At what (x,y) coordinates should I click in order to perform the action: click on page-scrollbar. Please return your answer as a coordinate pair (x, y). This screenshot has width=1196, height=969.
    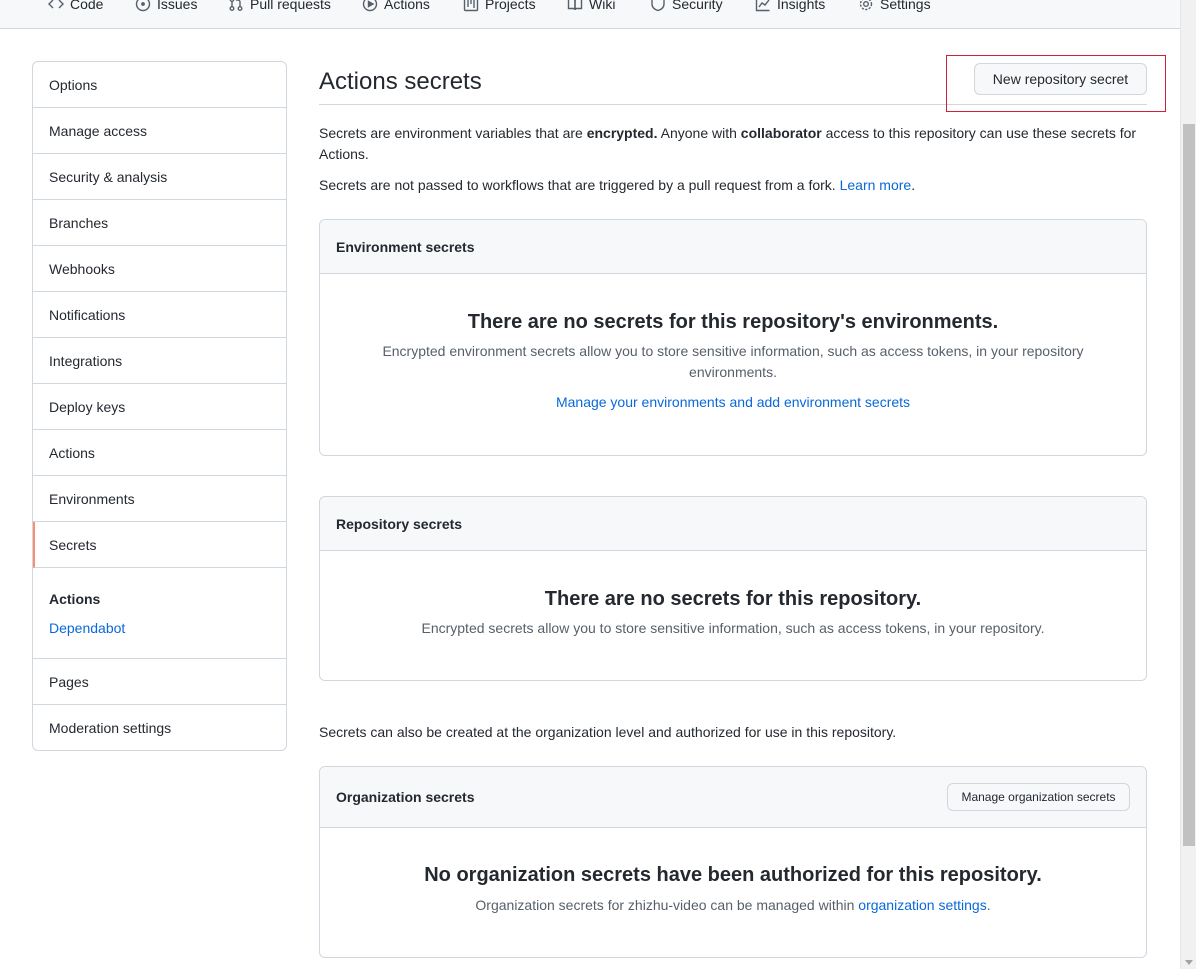
    Looking at the image, I should click on (1188, 484).